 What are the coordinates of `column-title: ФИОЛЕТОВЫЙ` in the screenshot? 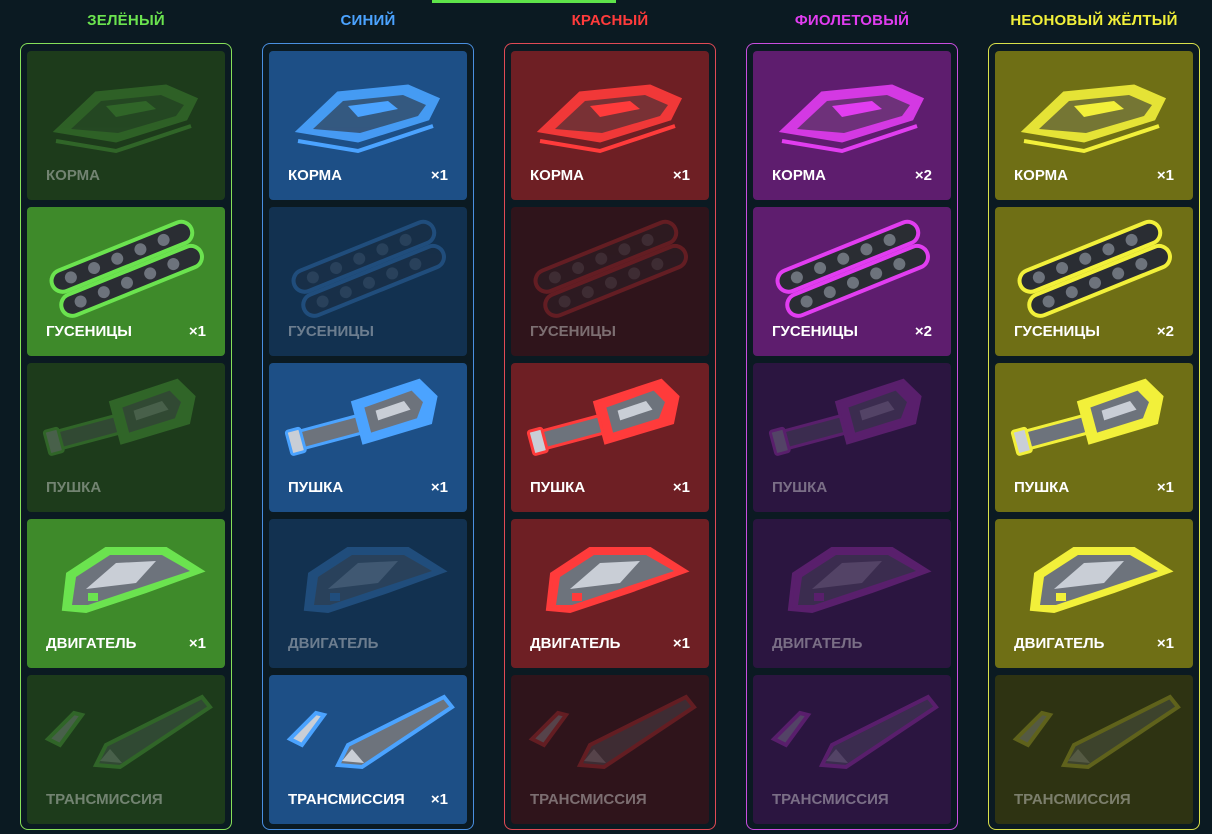 It's located at (852, 20).